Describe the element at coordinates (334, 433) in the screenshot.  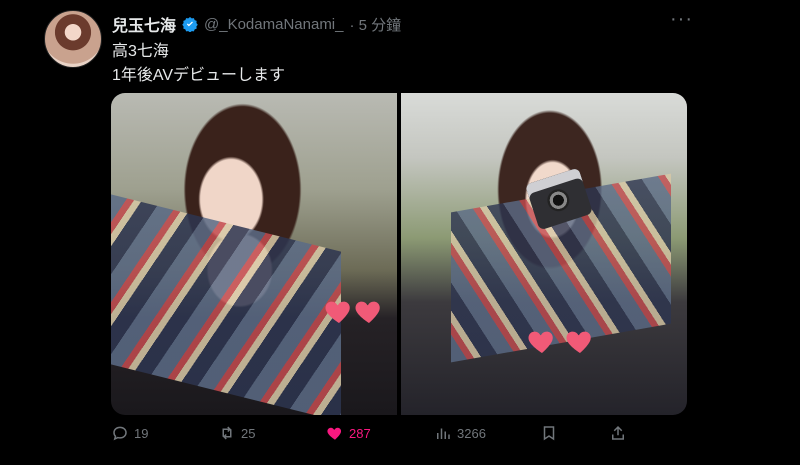
I see `heart-icon` at that location.